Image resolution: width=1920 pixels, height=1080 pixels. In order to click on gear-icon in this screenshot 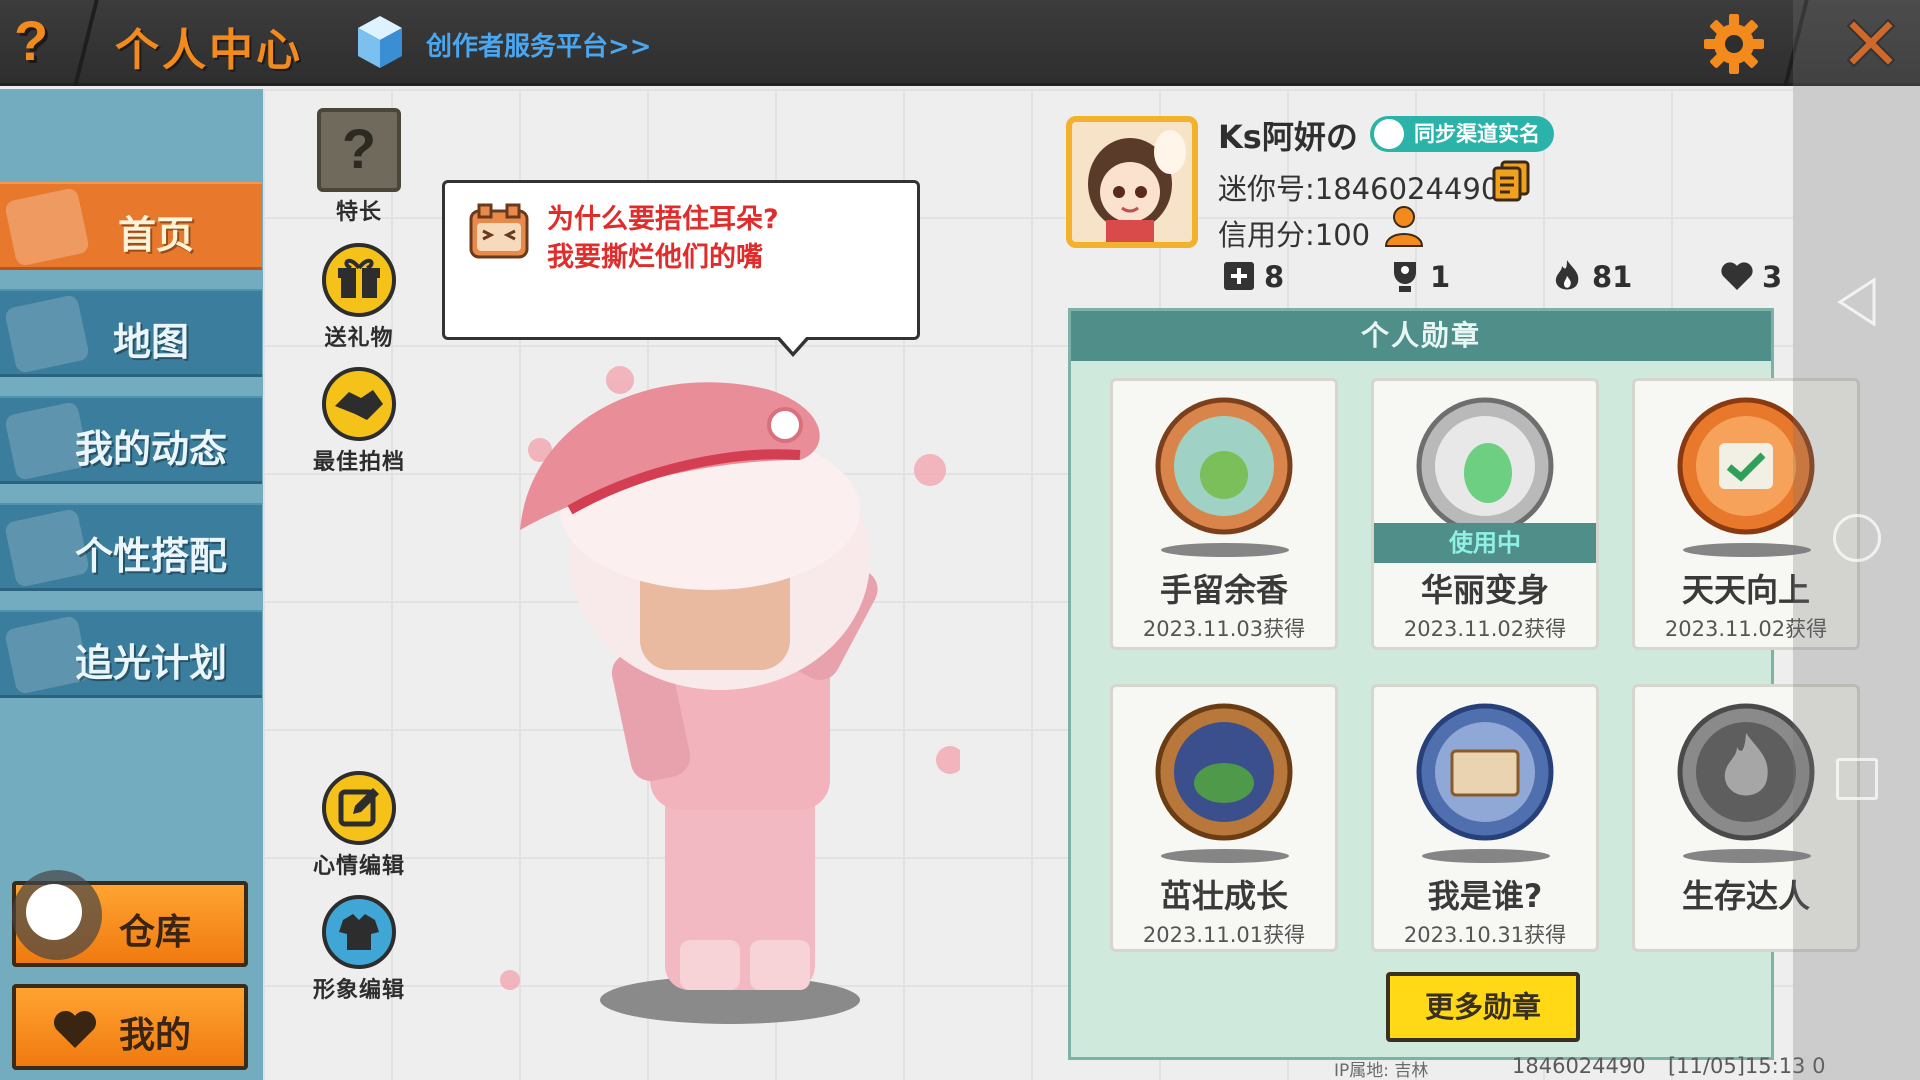, I will do `click(1734, 44)`.